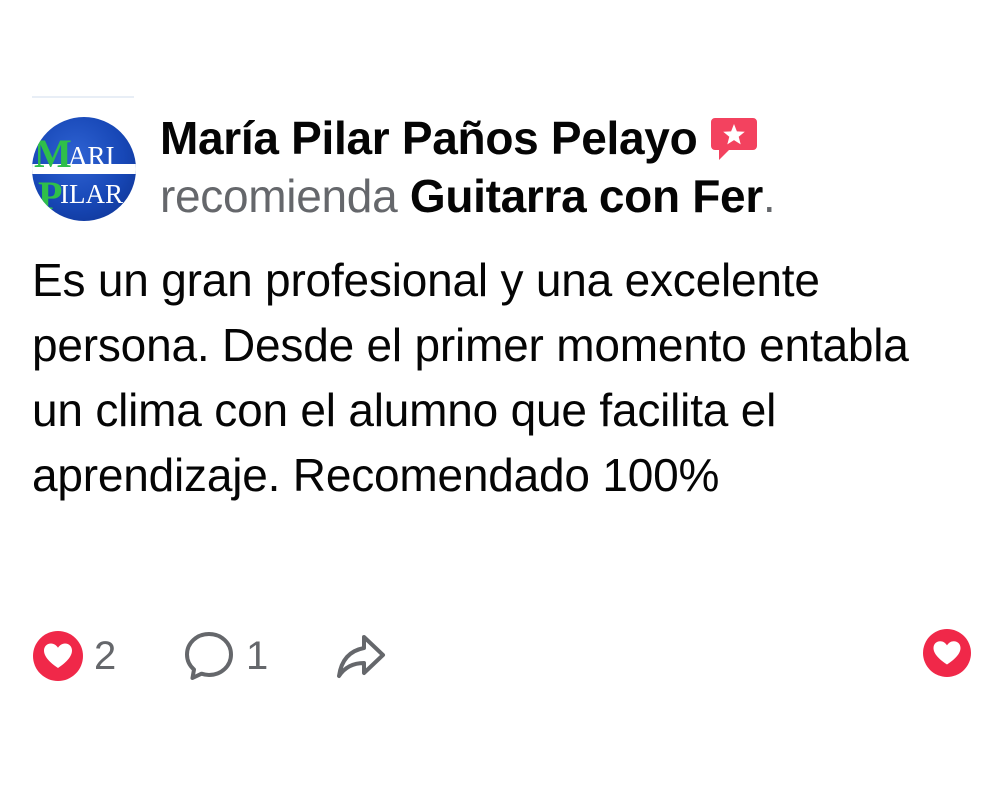 The image size is (1000, 800). What do you see at coordinates (769, 196) in the screenshot?
I see `sentence-period: .` at bounding box center [769, 196].